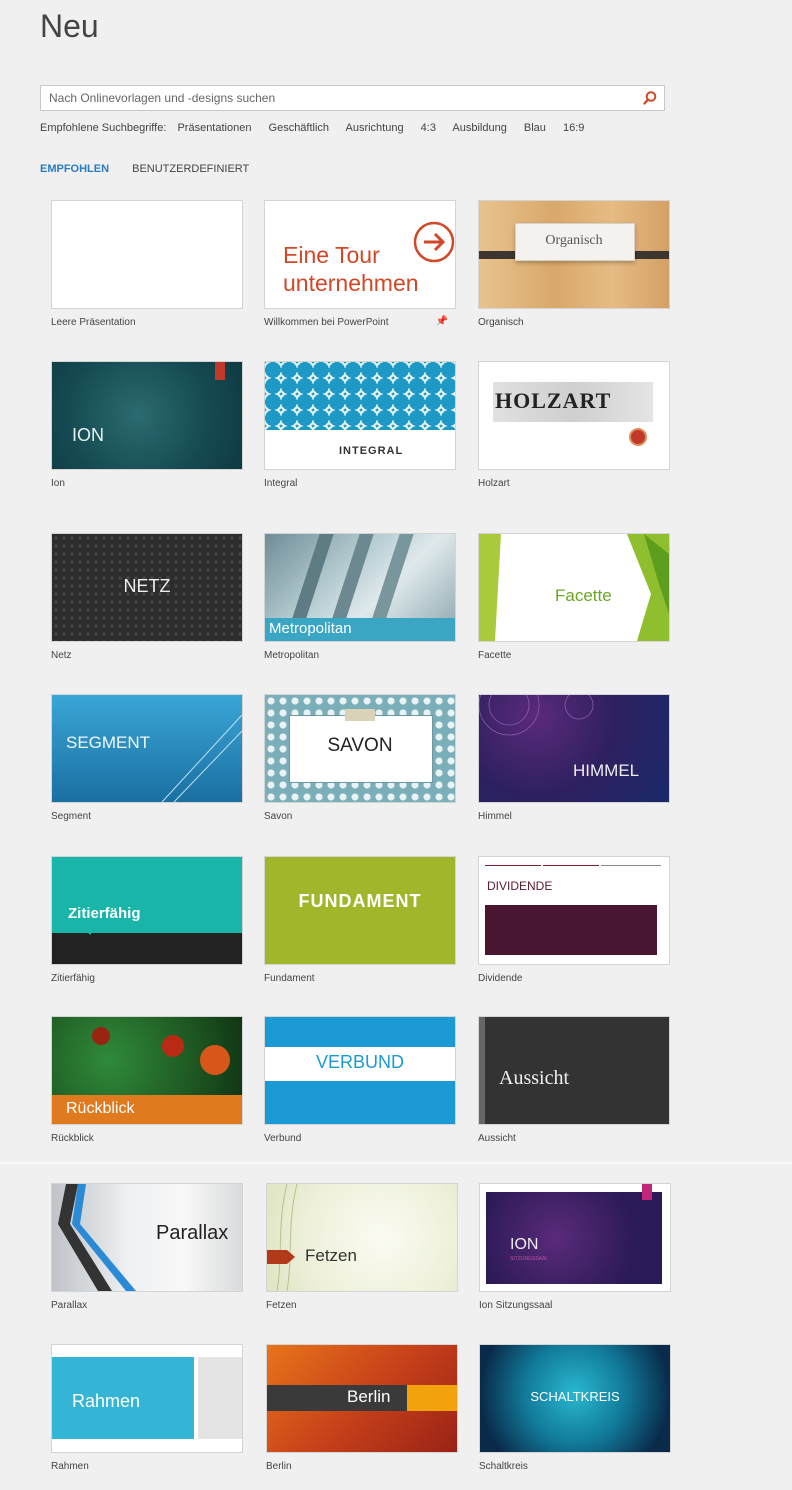  Describe the element at coordinates (503, 1466) in the screenshot. I see `template-caption: Schaltkreis` at that location.